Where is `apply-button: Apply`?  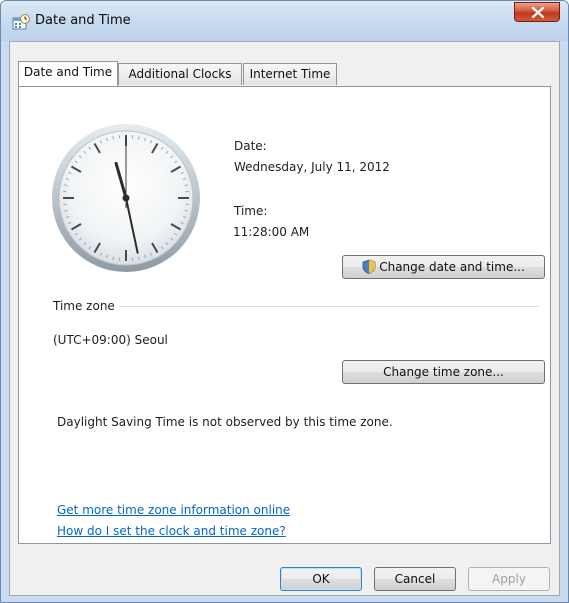 apply-button: Apply is located at coordinates (509, 579).